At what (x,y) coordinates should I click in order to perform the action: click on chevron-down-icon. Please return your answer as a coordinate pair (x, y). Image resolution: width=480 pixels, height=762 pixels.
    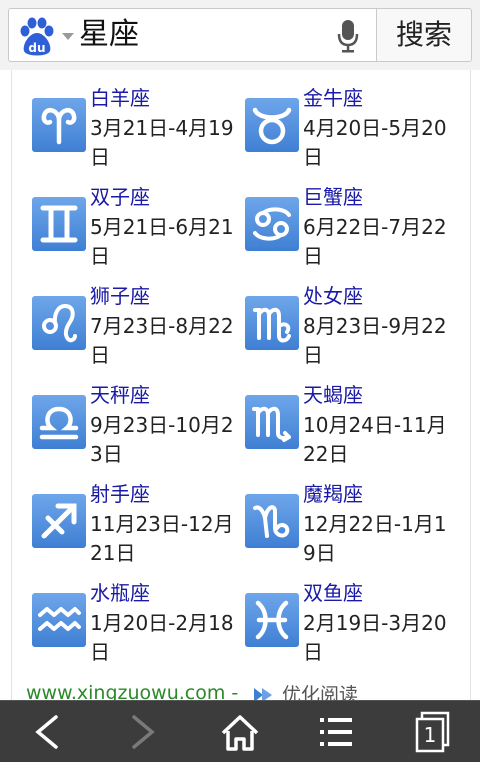
    Looking at the image, I should click on (68, 36).